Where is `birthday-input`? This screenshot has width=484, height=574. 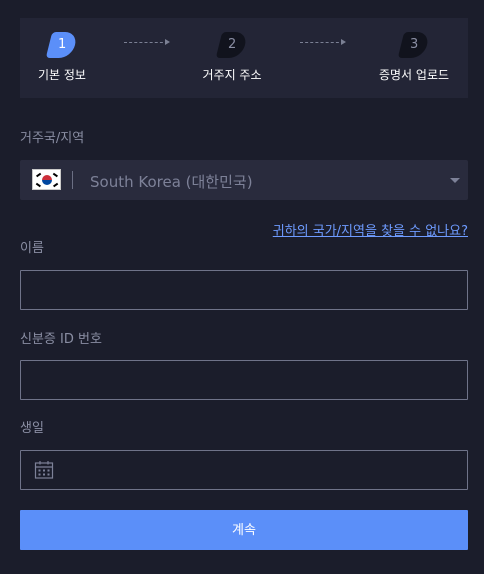
birthday-input is located at coordinates (244, 470).